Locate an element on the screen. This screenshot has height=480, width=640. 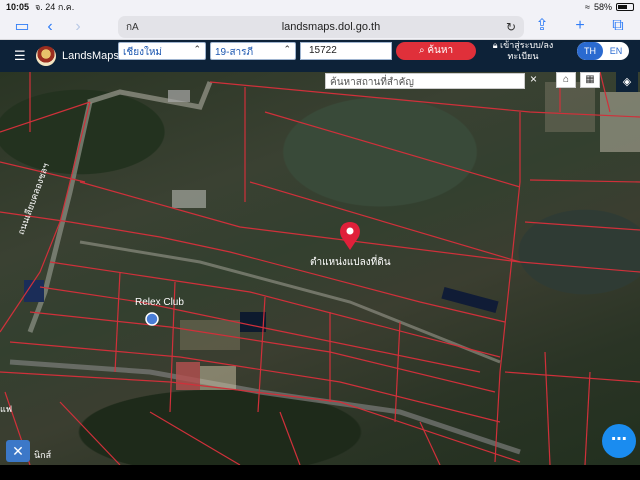
poi-pin-icon is located at coordinates (152, 319).